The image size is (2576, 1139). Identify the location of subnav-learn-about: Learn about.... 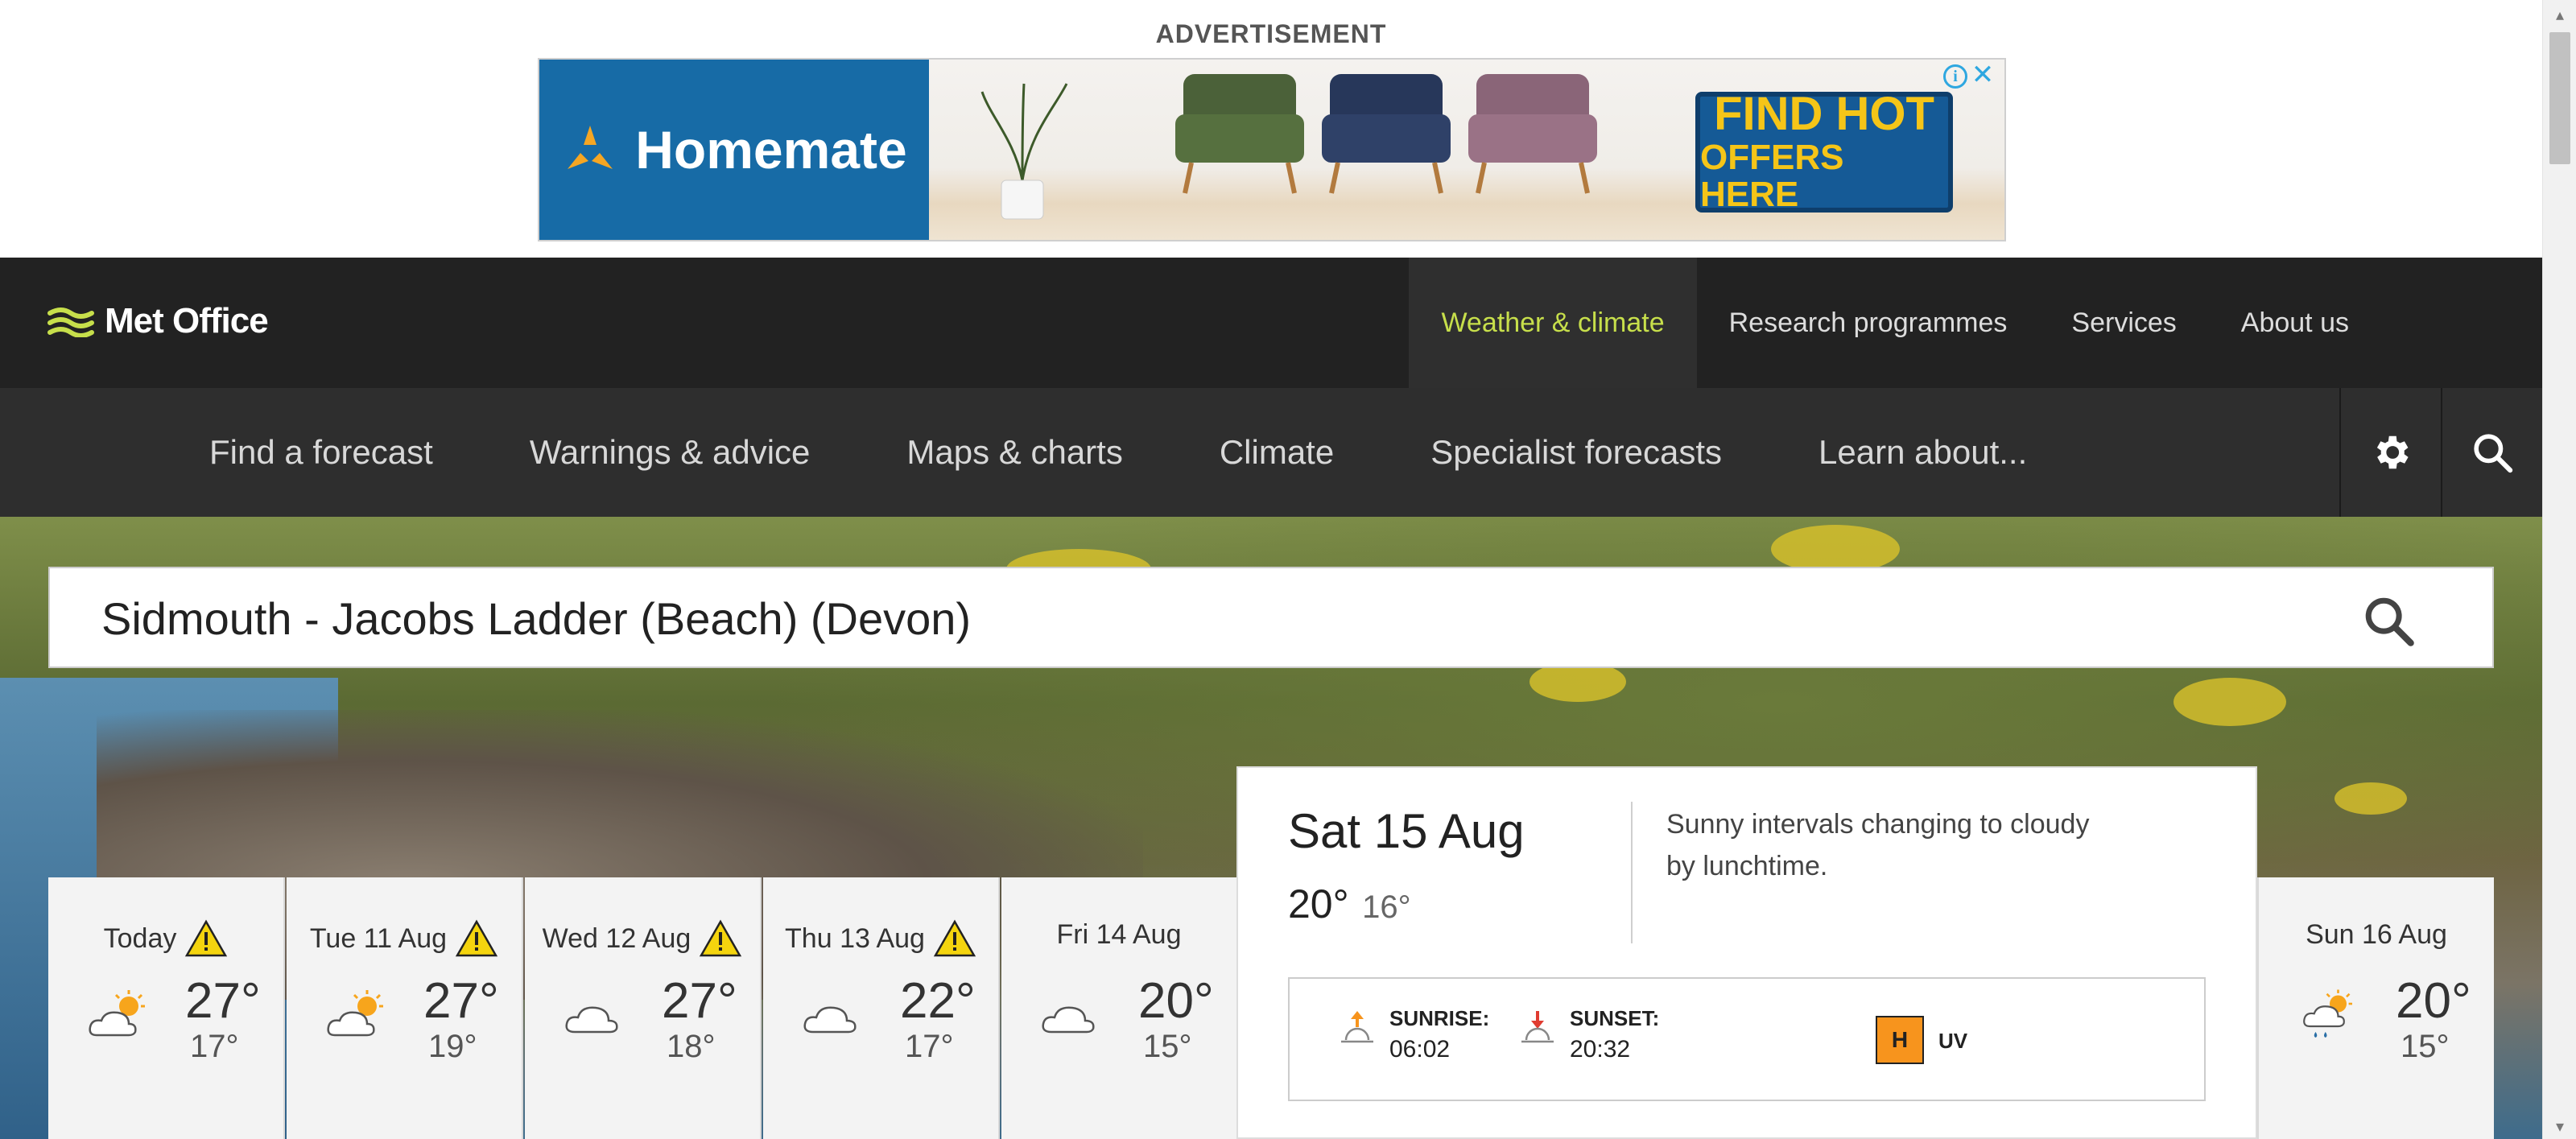
(1922, 452).